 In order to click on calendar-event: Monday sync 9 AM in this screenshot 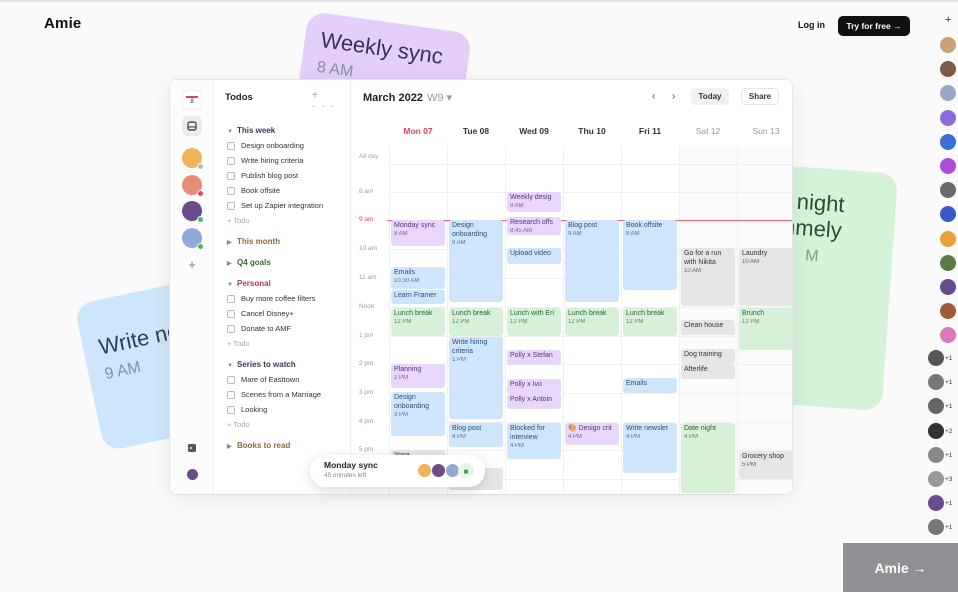, I will do `click(418, 233)`.